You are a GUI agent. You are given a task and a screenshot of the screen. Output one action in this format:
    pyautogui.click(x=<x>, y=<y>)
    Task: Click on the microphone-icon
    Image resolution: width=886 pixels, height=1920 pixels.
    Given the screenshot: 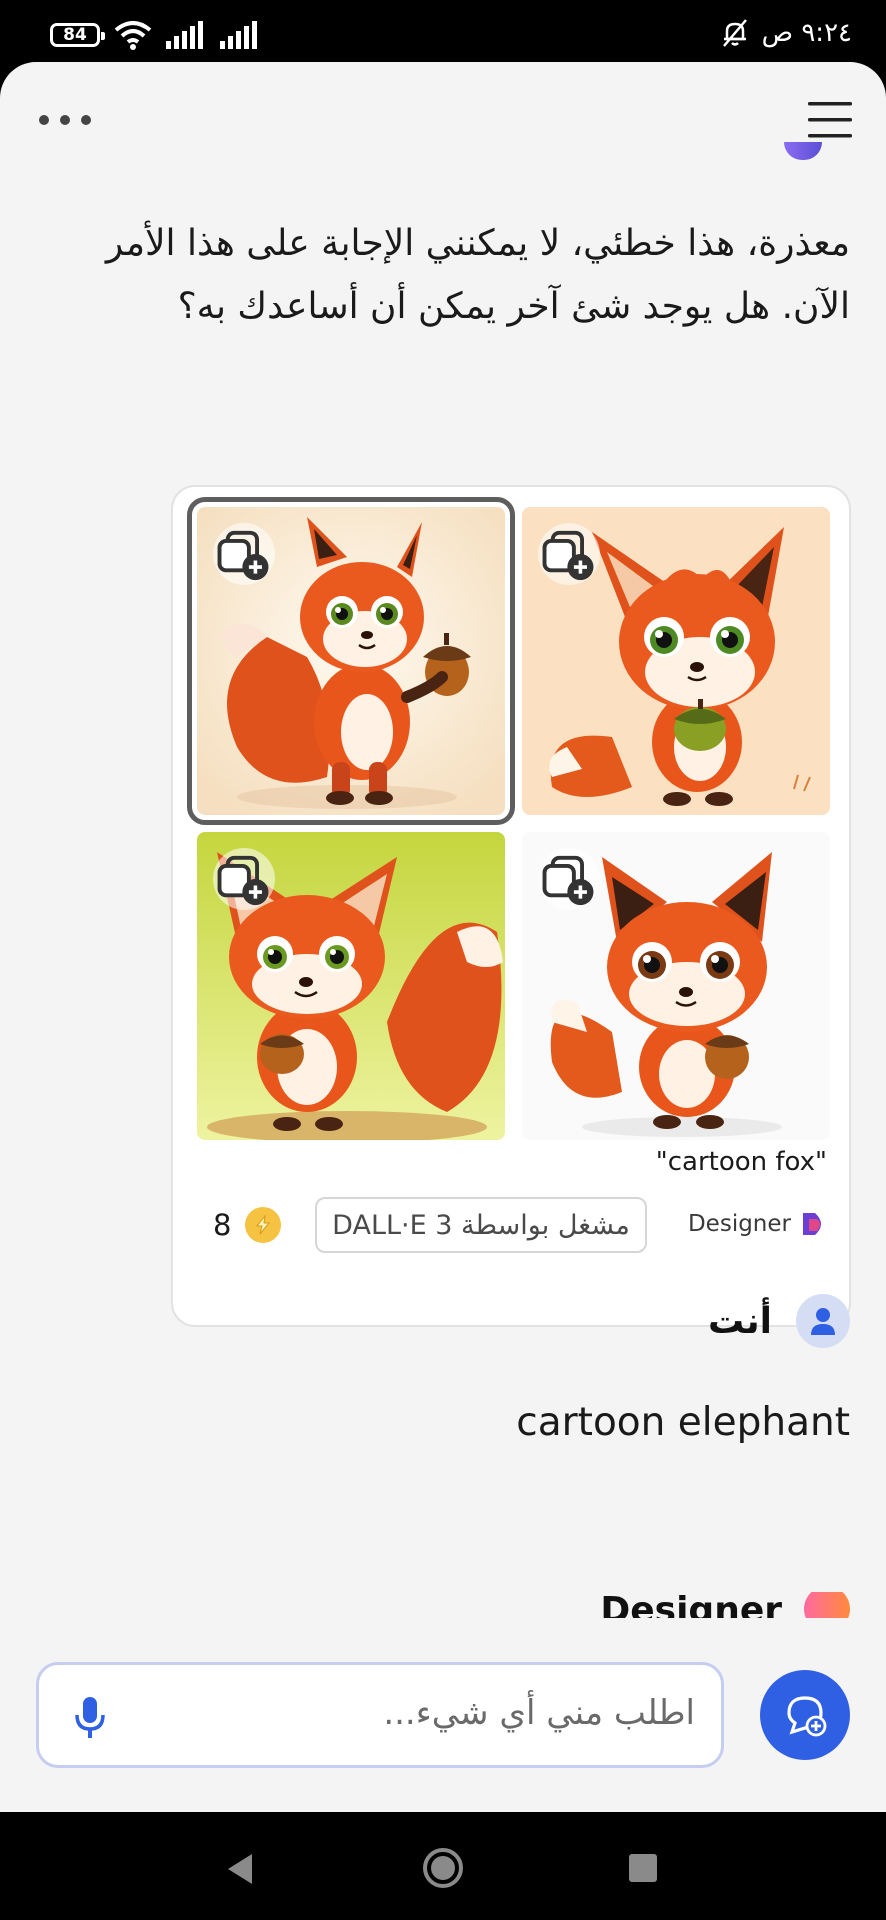 What is the action you would take?
    pyautogui.click(x=90, y=1718)
    